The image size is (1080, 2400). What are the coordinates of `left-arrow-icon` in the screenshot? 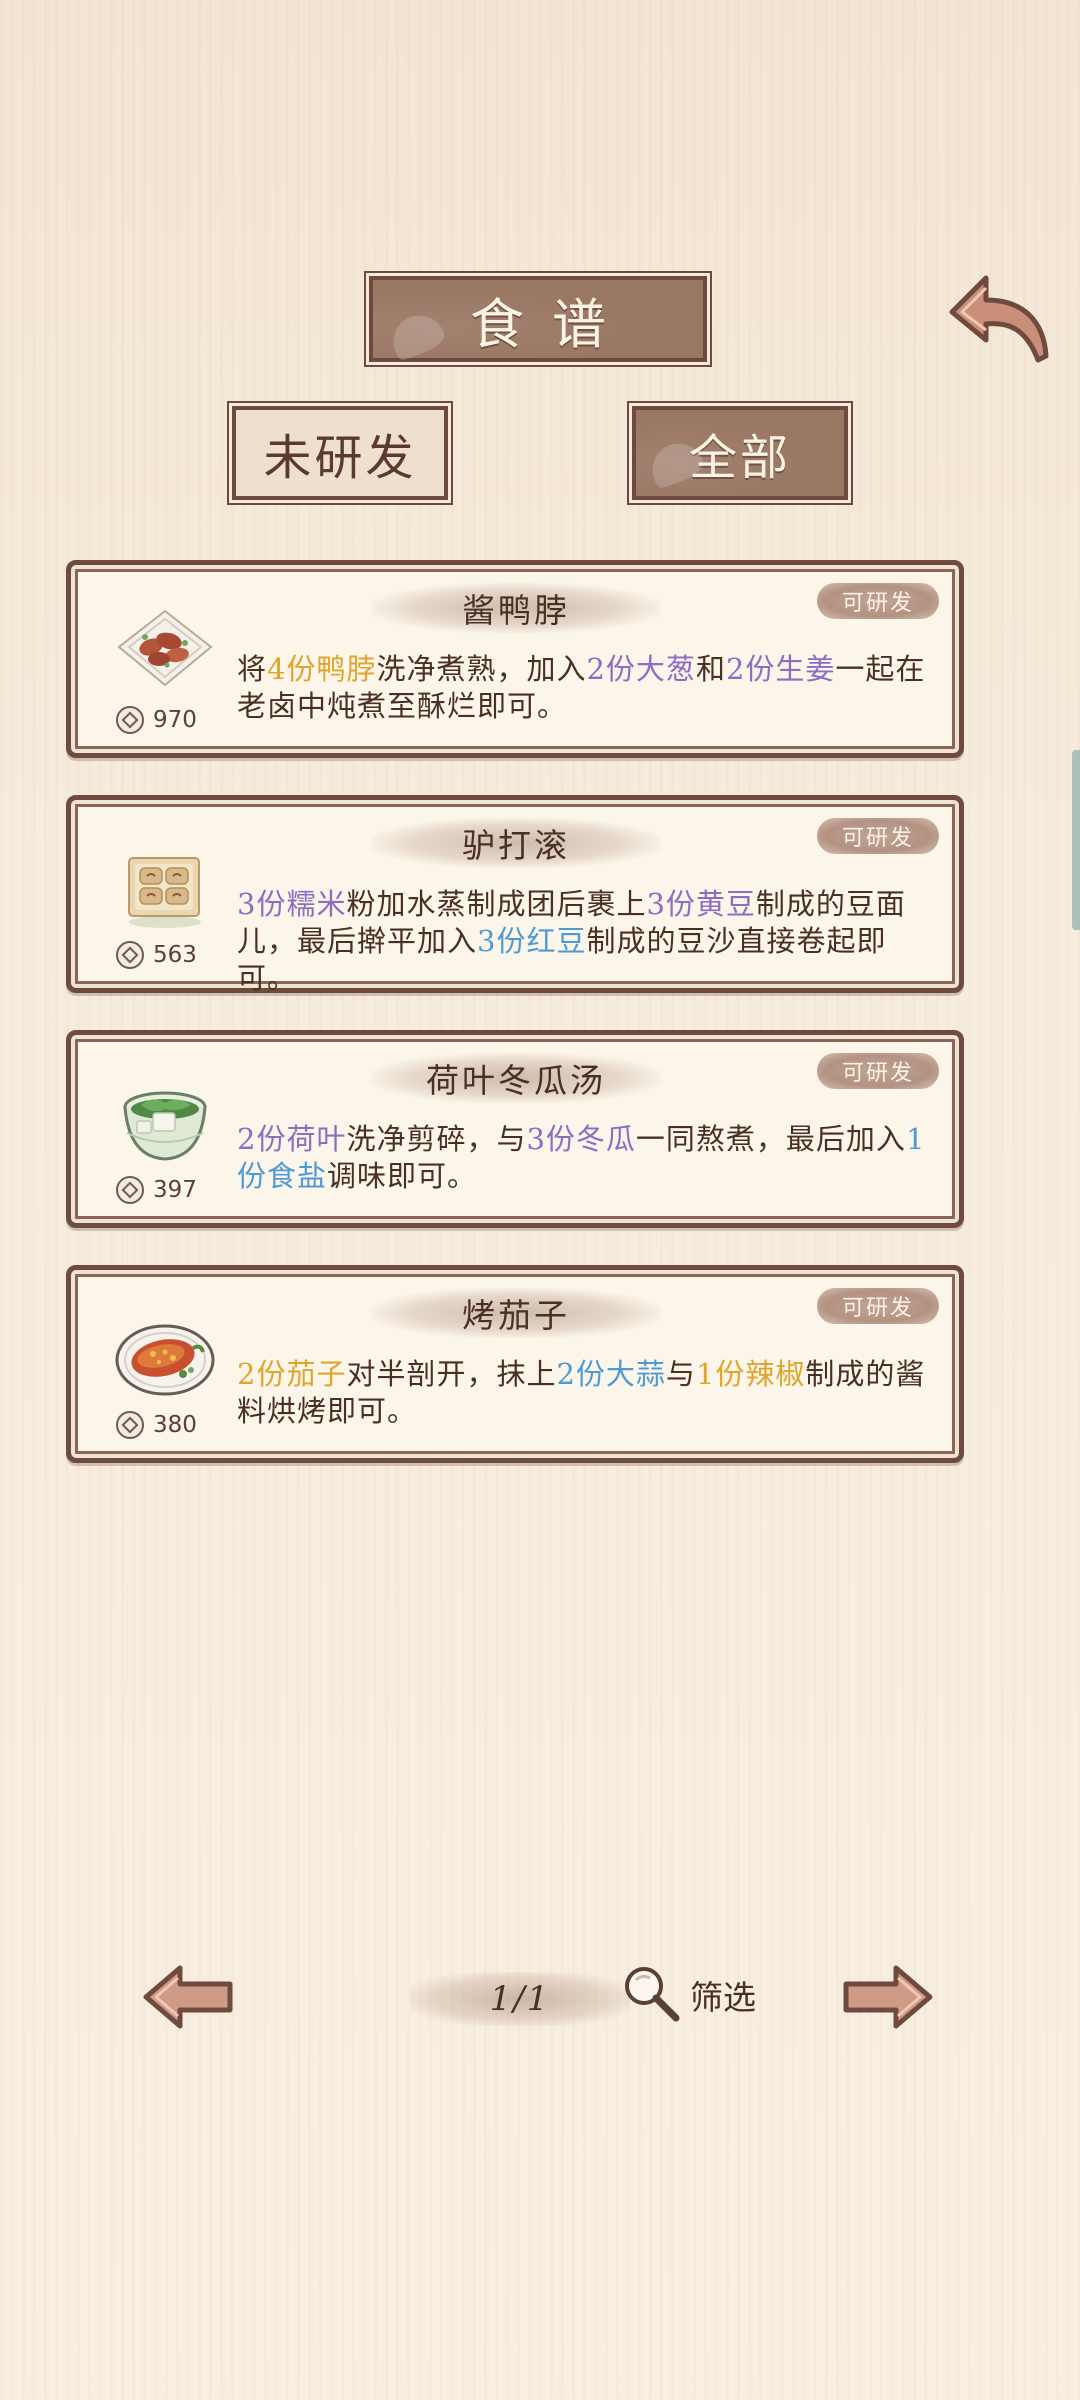 It's located at (188, 1997).